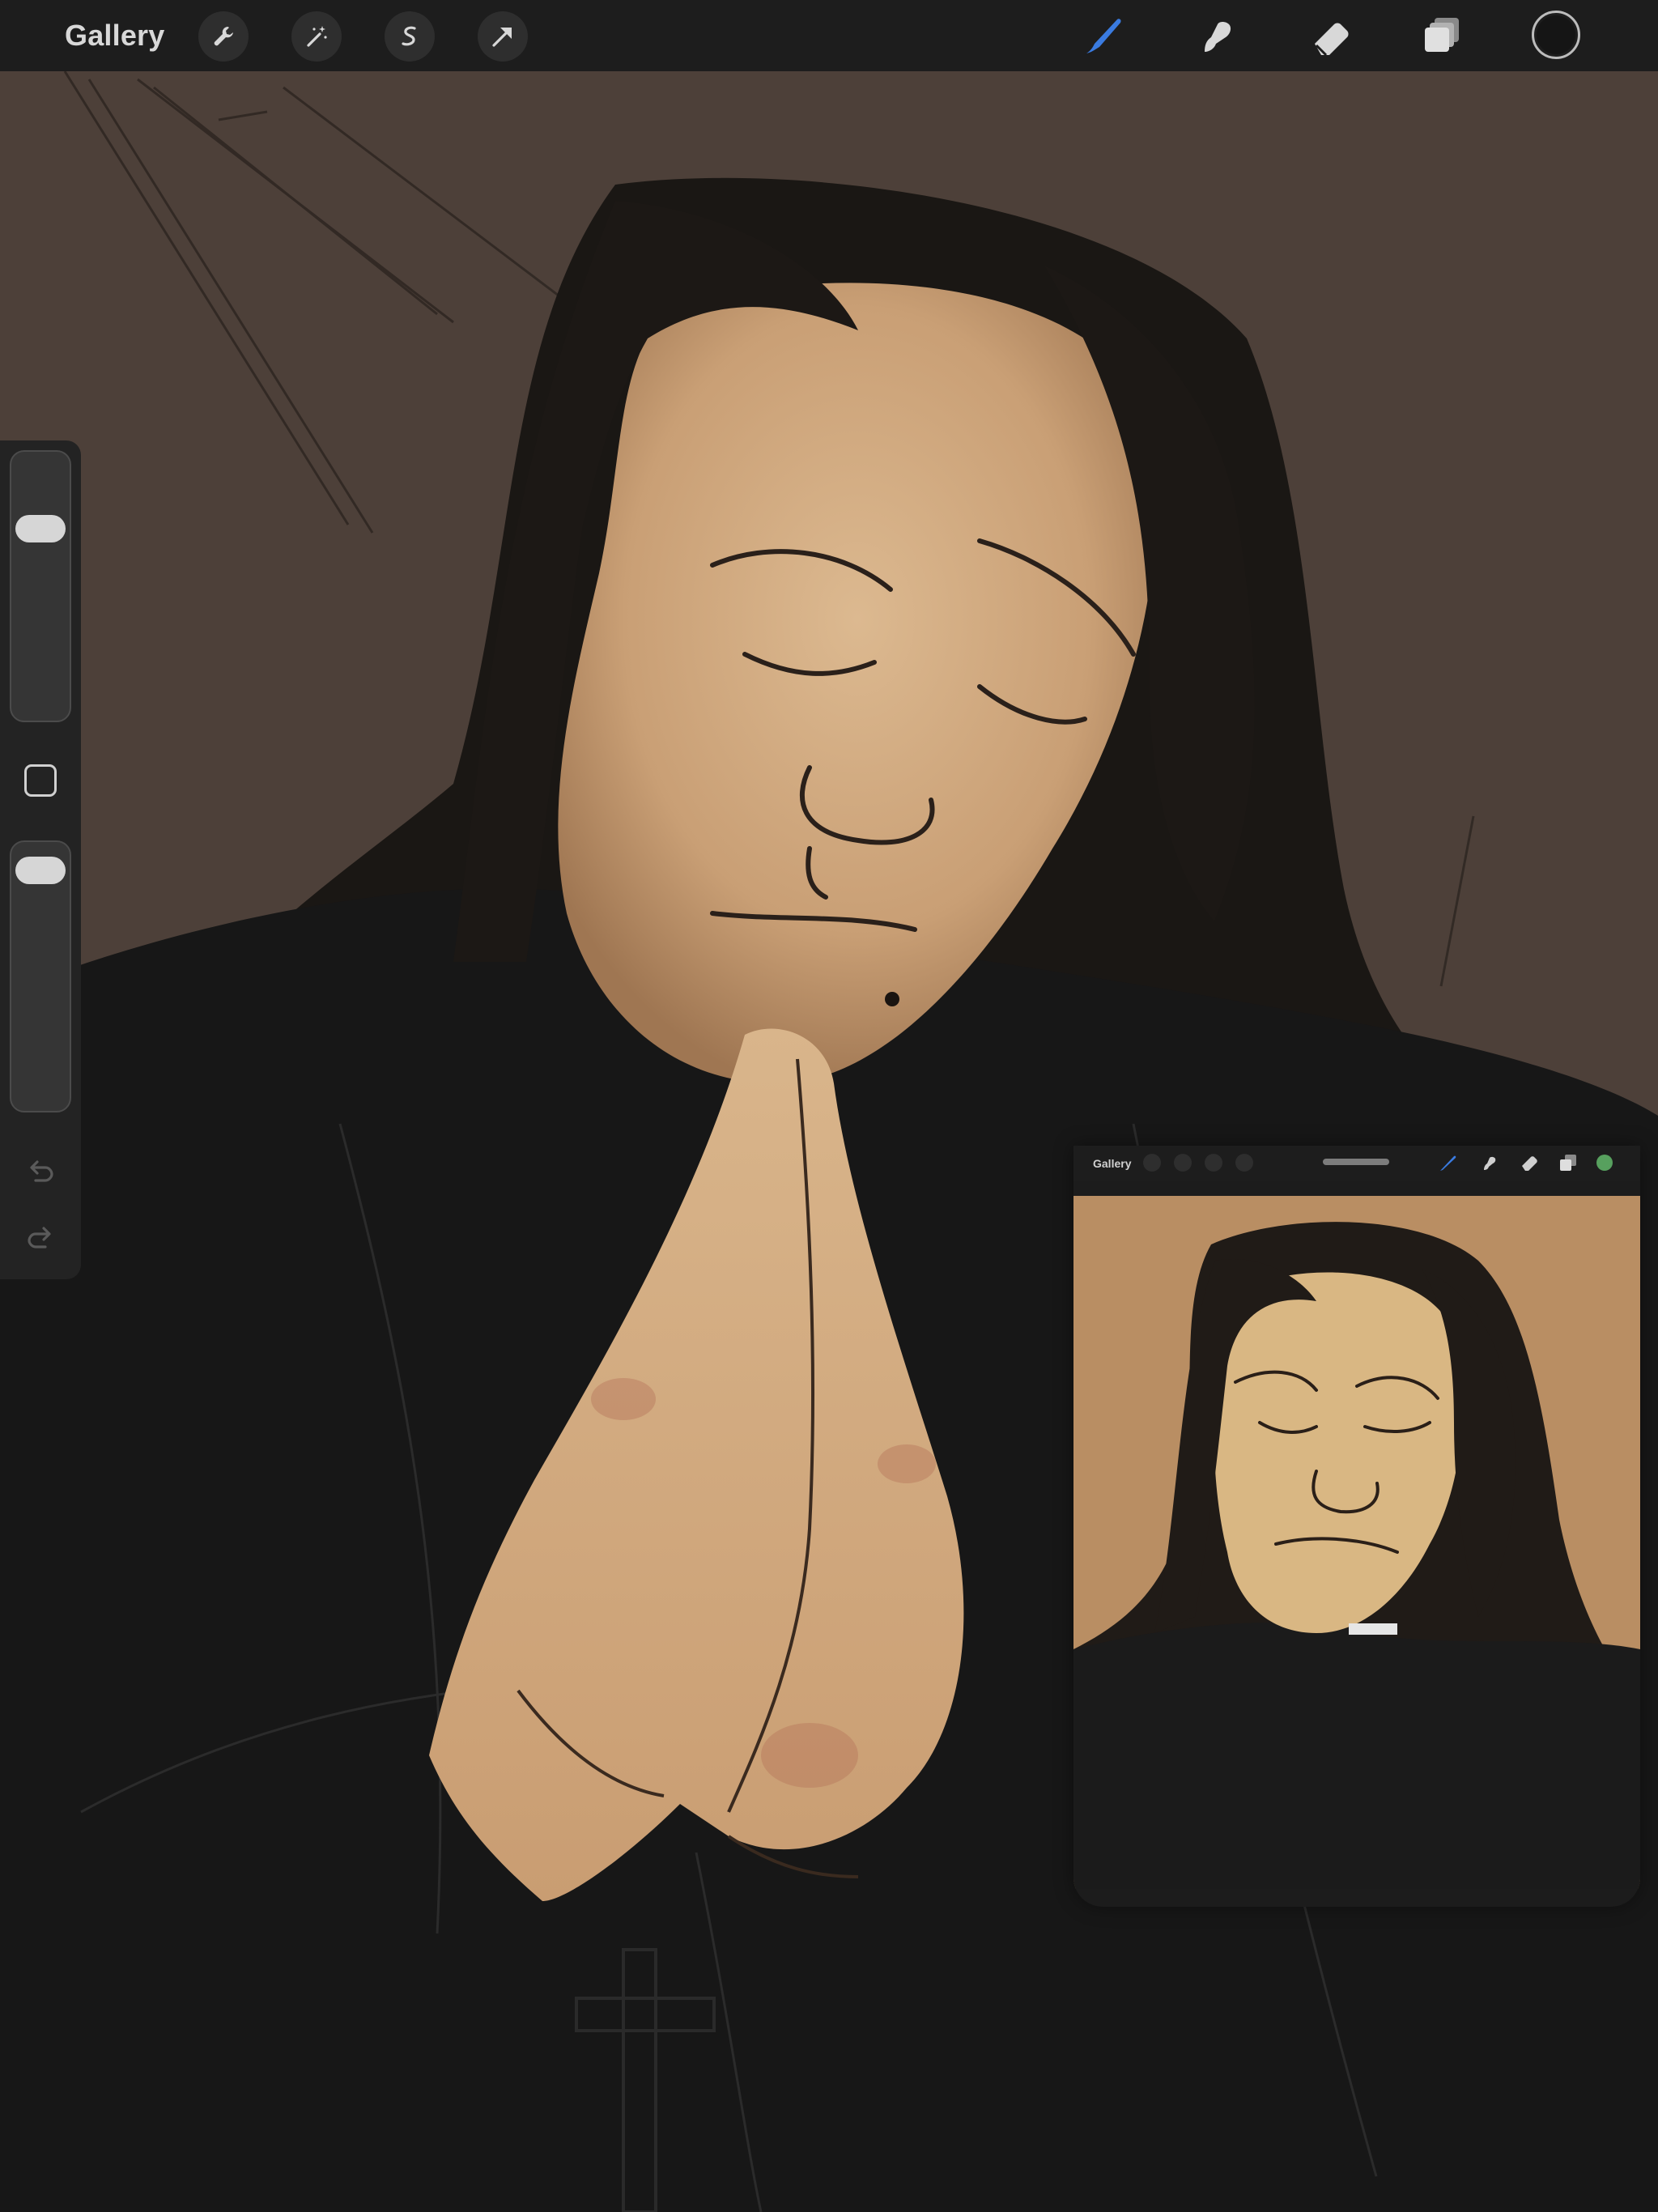 This screenshot has width=1658, height=2212. I want to click on reference-arrow-icon, so click(1244, 1163).